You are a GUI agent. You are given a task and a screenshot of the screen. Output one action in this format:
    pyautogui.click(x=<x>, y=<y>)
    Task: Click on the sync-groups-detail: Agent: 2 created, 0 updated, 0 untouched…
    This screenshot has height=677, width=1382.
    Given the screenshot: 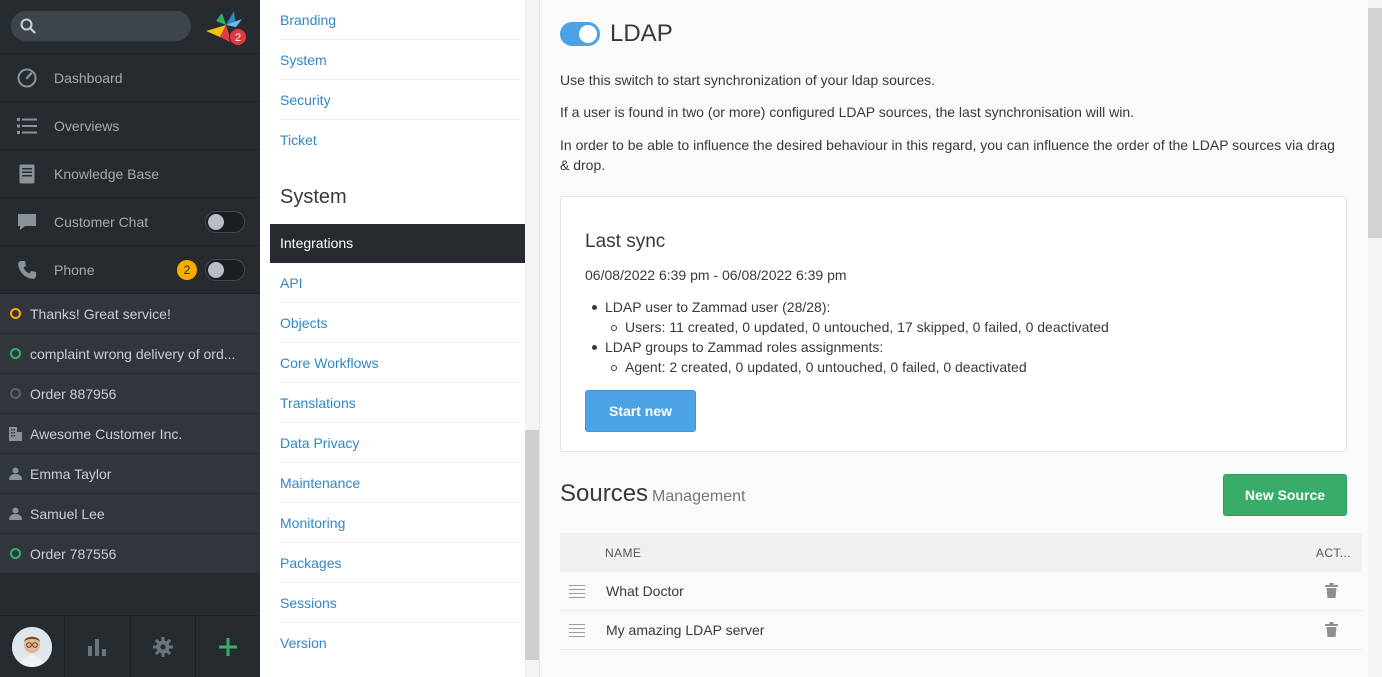 What is the action you would take?
    pyautogui.click(x=847, y=367)
    